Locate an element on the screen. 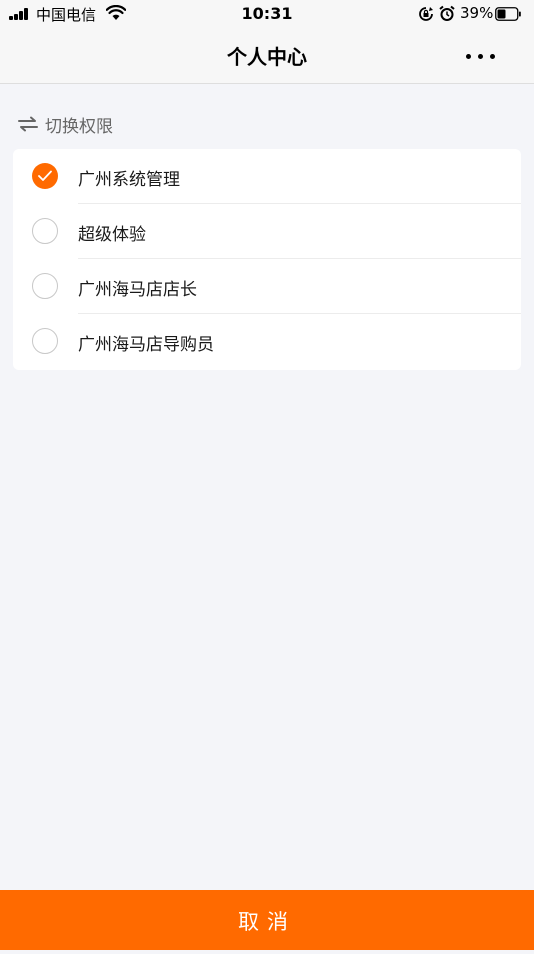 The width and height of the screenshot is (534, 954). page-title: 个人中心 is located at coordinates (267, 57).